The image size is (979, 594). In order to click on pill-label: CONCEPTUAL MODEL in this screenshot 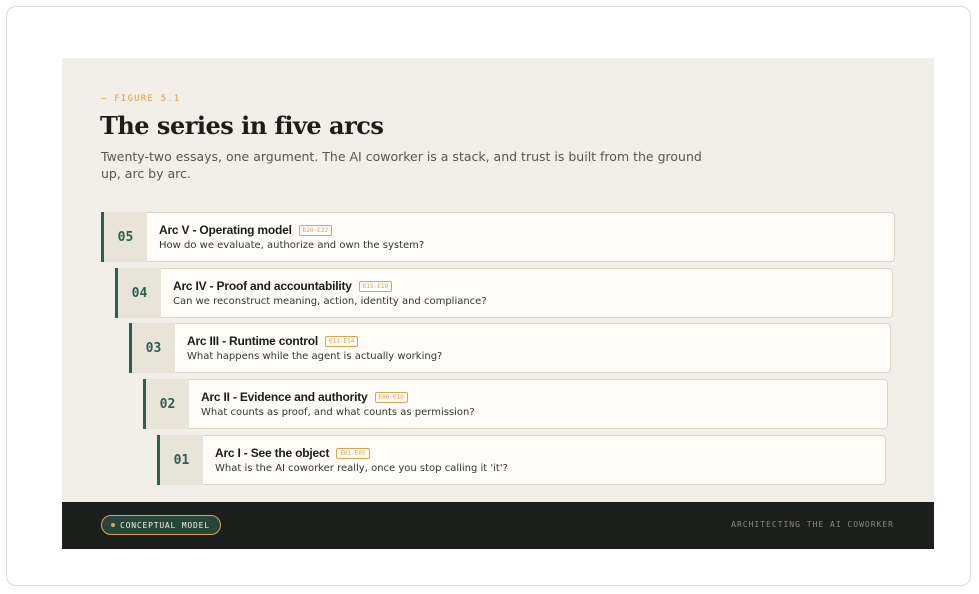, I will do `click(165, 525)`.